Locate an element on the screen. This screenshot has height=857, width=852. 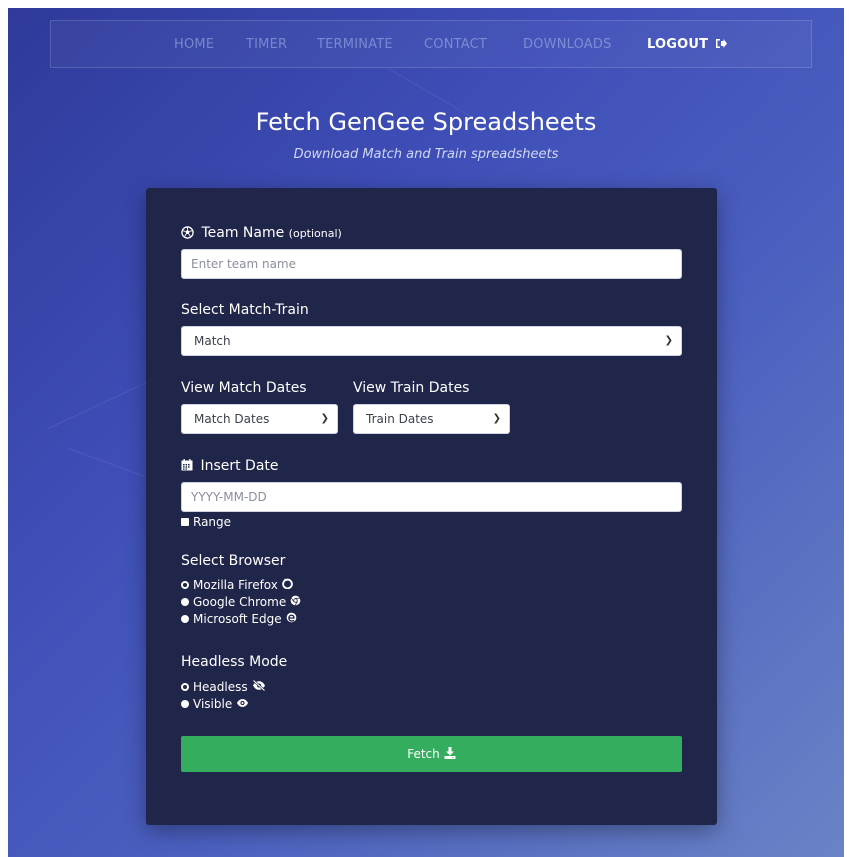
nav-logout: LOGOUT is located at coordinates (687, 45).